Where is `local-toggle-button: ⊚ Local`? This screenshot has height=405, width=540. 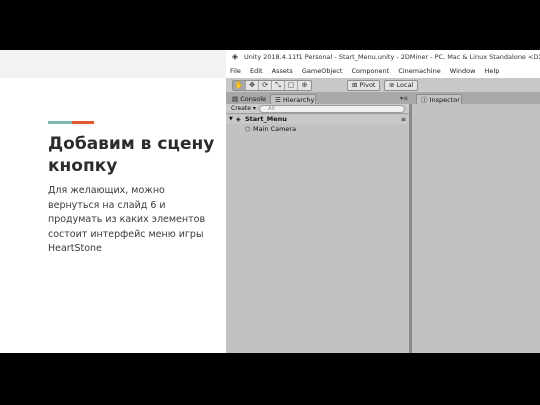 local-toggle-button: ⊚ Local is located at coordinates (401, 85).